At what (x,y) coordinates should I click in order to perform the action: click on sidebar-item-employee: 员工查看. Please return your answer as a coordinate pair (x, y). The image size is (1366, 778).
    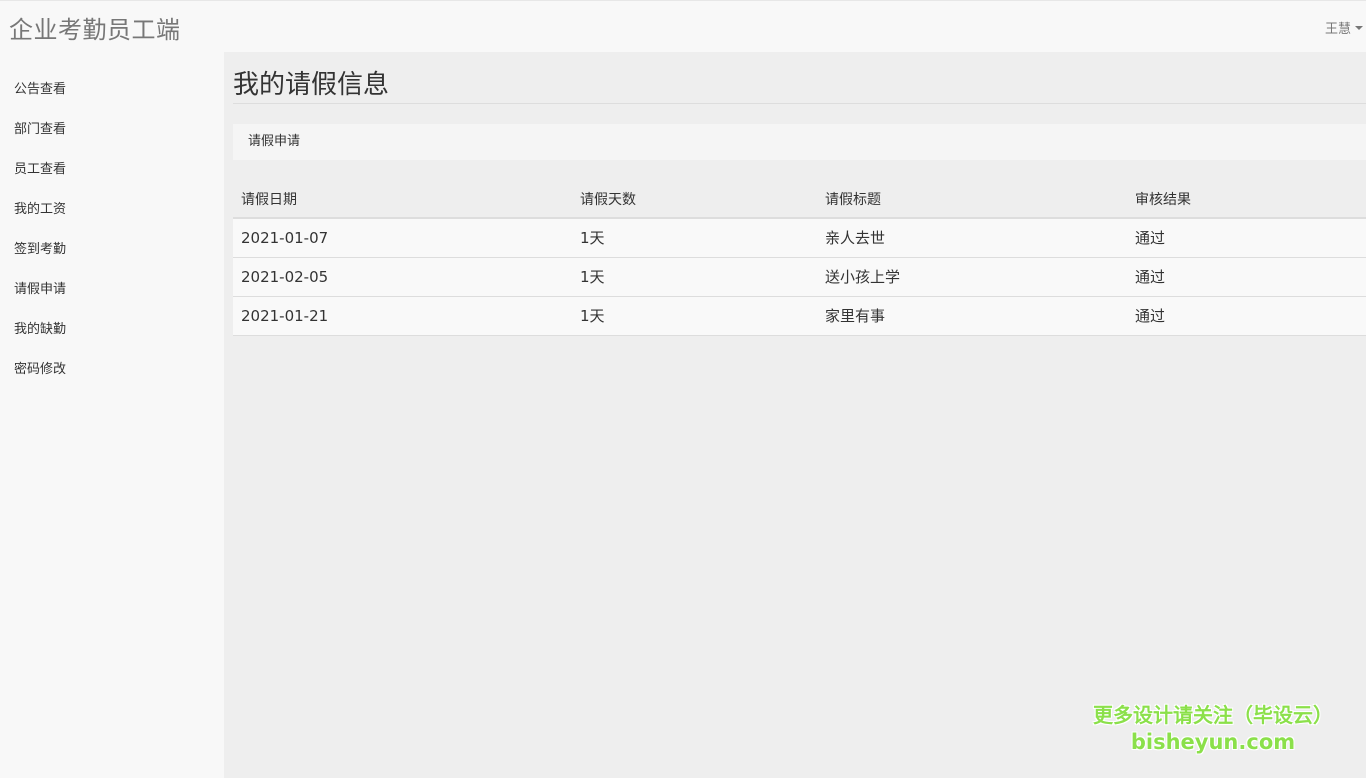
    Looking at the image, I should click on (112, 170).